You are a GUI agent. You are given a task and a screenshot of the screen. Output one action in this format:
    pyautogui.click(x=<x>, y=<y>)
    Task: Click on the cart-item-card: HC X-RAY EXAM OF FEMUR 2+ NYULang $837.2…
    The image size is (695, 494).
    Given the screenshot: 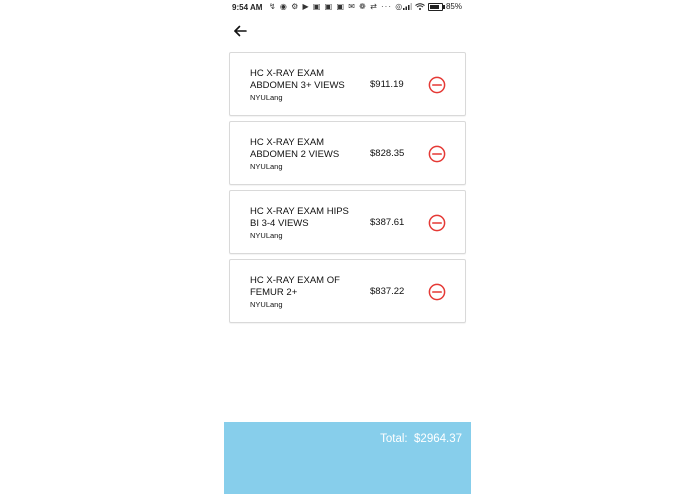 What is the action you would take?
    pyautogui.click(x=347, y=291)
    